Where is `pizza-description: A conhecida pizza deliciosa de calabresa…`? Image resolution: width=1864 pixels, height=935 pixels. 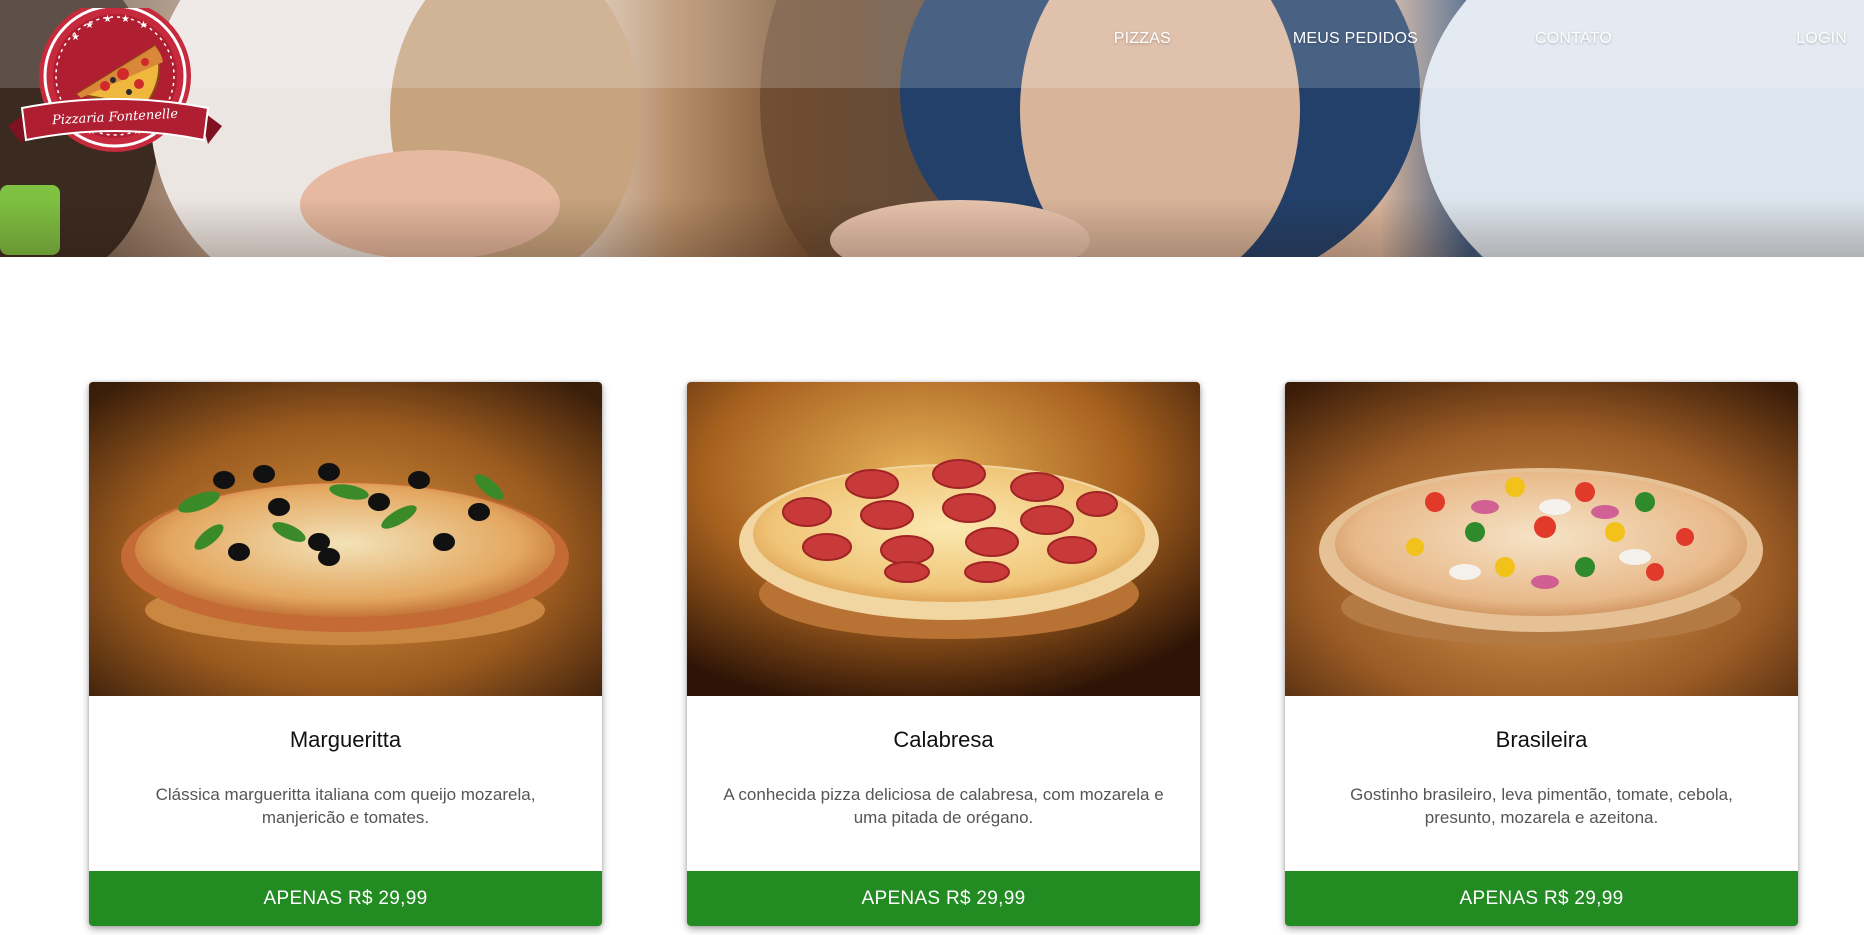
pizza-description: A conhecida pizza deliciosa de calabresa… is located at coordinates (943, 806).